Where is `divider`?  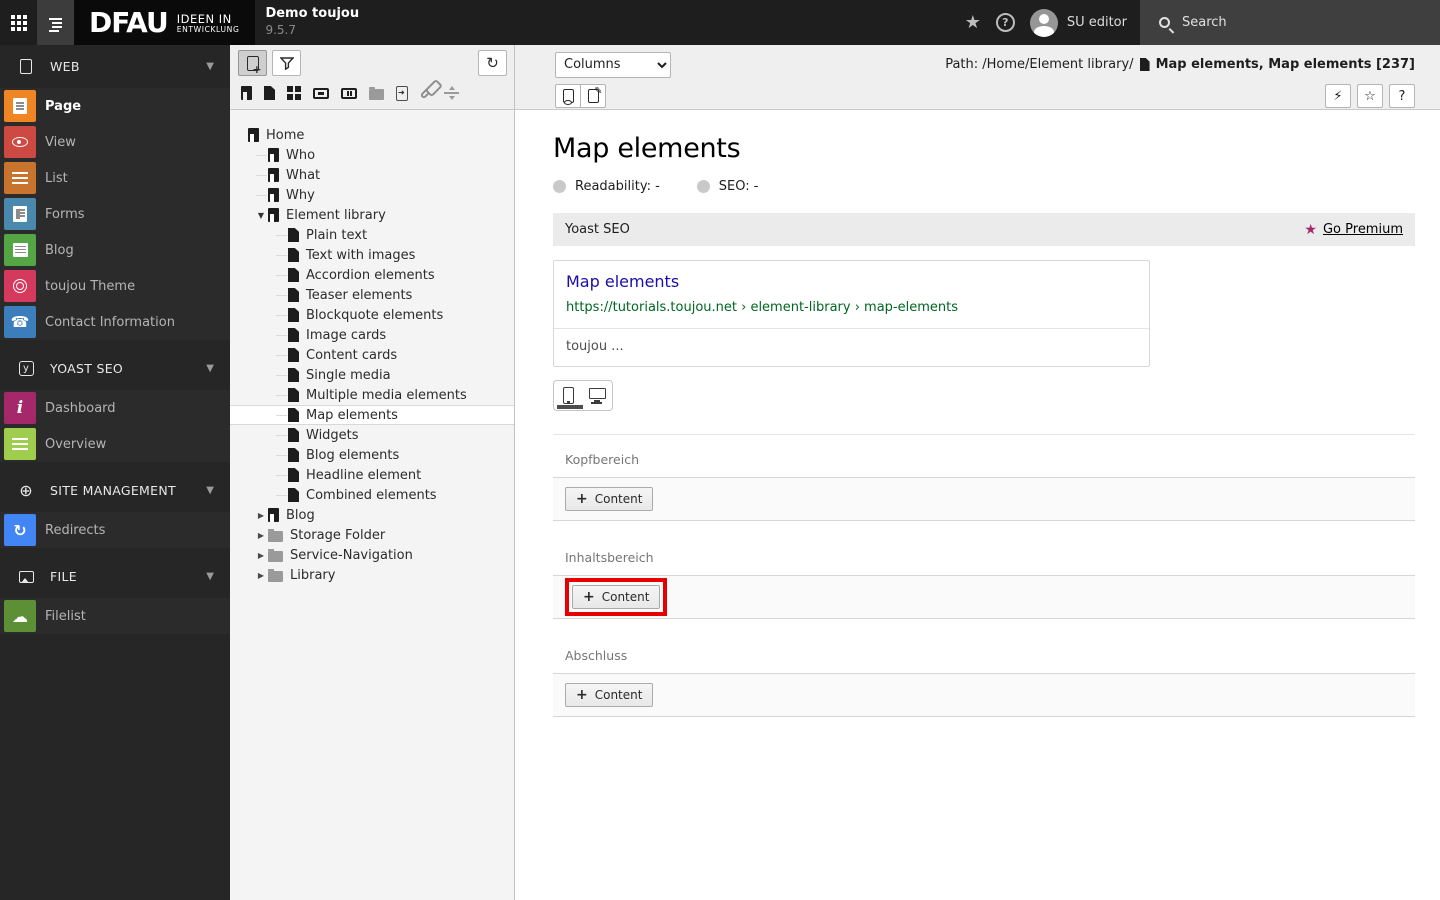
divider is located at coordinates (984, 434).